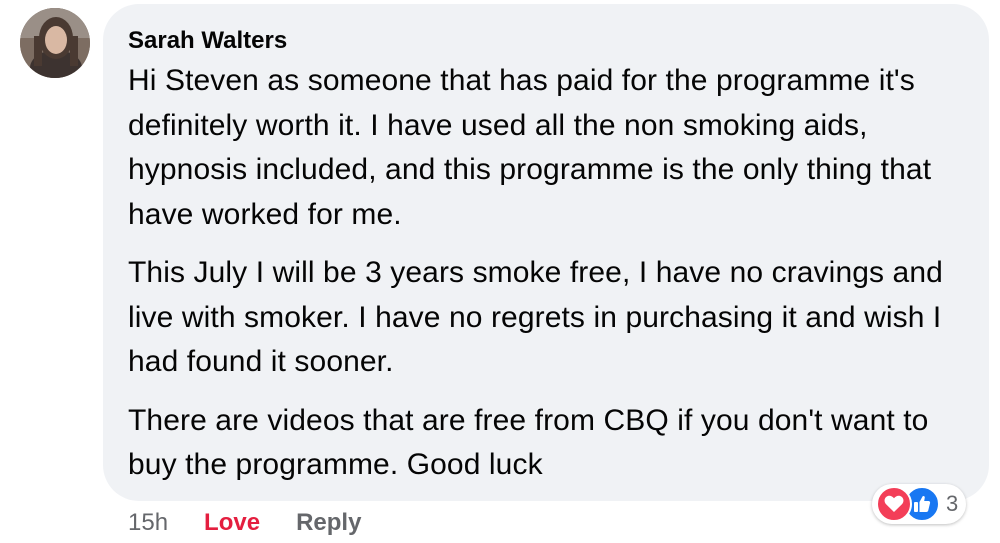 Image resolution: width=1000 pixels, height=543 pixels. I want to click on comment-actions: 15h Love Reply, so click(244, 523).